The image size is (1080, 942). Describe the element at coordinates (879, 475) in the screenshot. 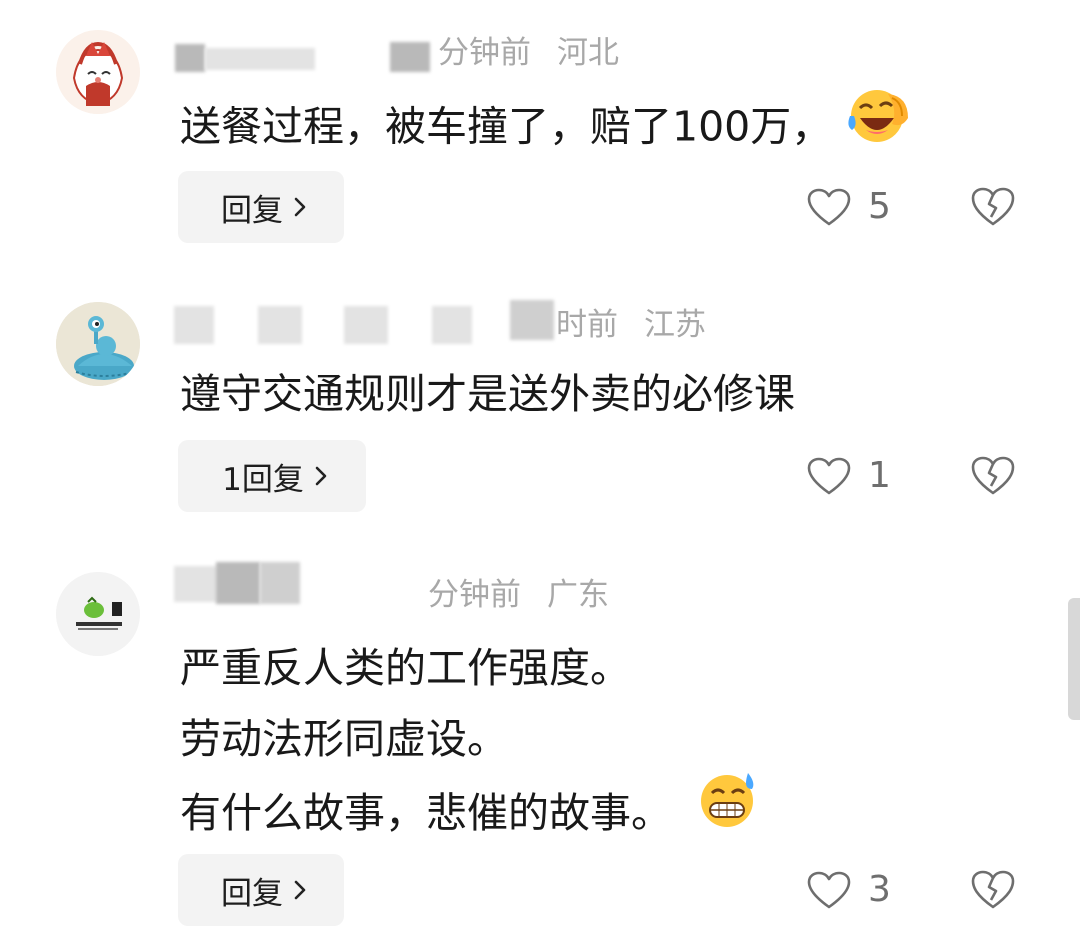

I see `like-count: 1` at that location.